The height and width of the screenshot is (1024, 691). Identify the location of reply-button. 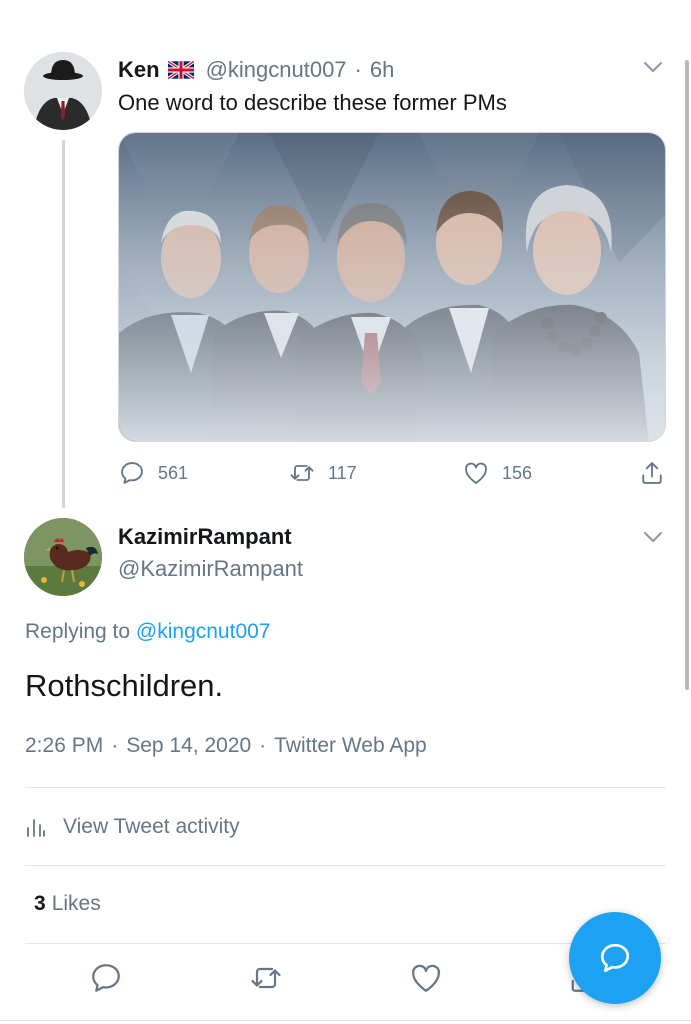
(106, 978).